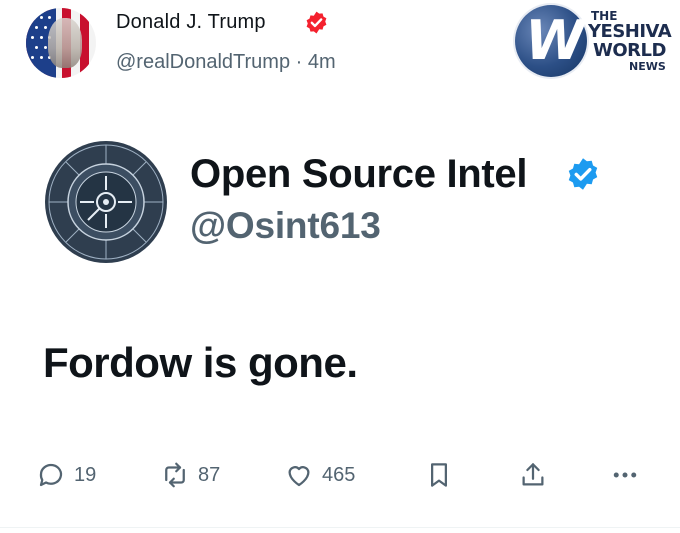  What do you see at coordinates (106, 202) in the screenshot?
I see `embedded-avatar` at bounding box center [106, 202].